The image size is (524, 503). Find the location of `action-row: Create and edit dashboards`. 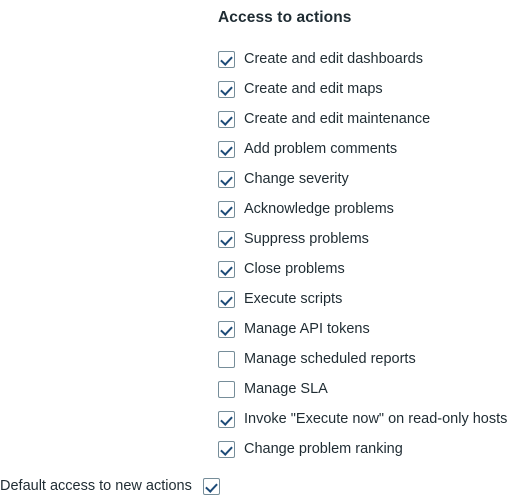

action-row: Create and edit dashboards is located at coordinates (371, 59).